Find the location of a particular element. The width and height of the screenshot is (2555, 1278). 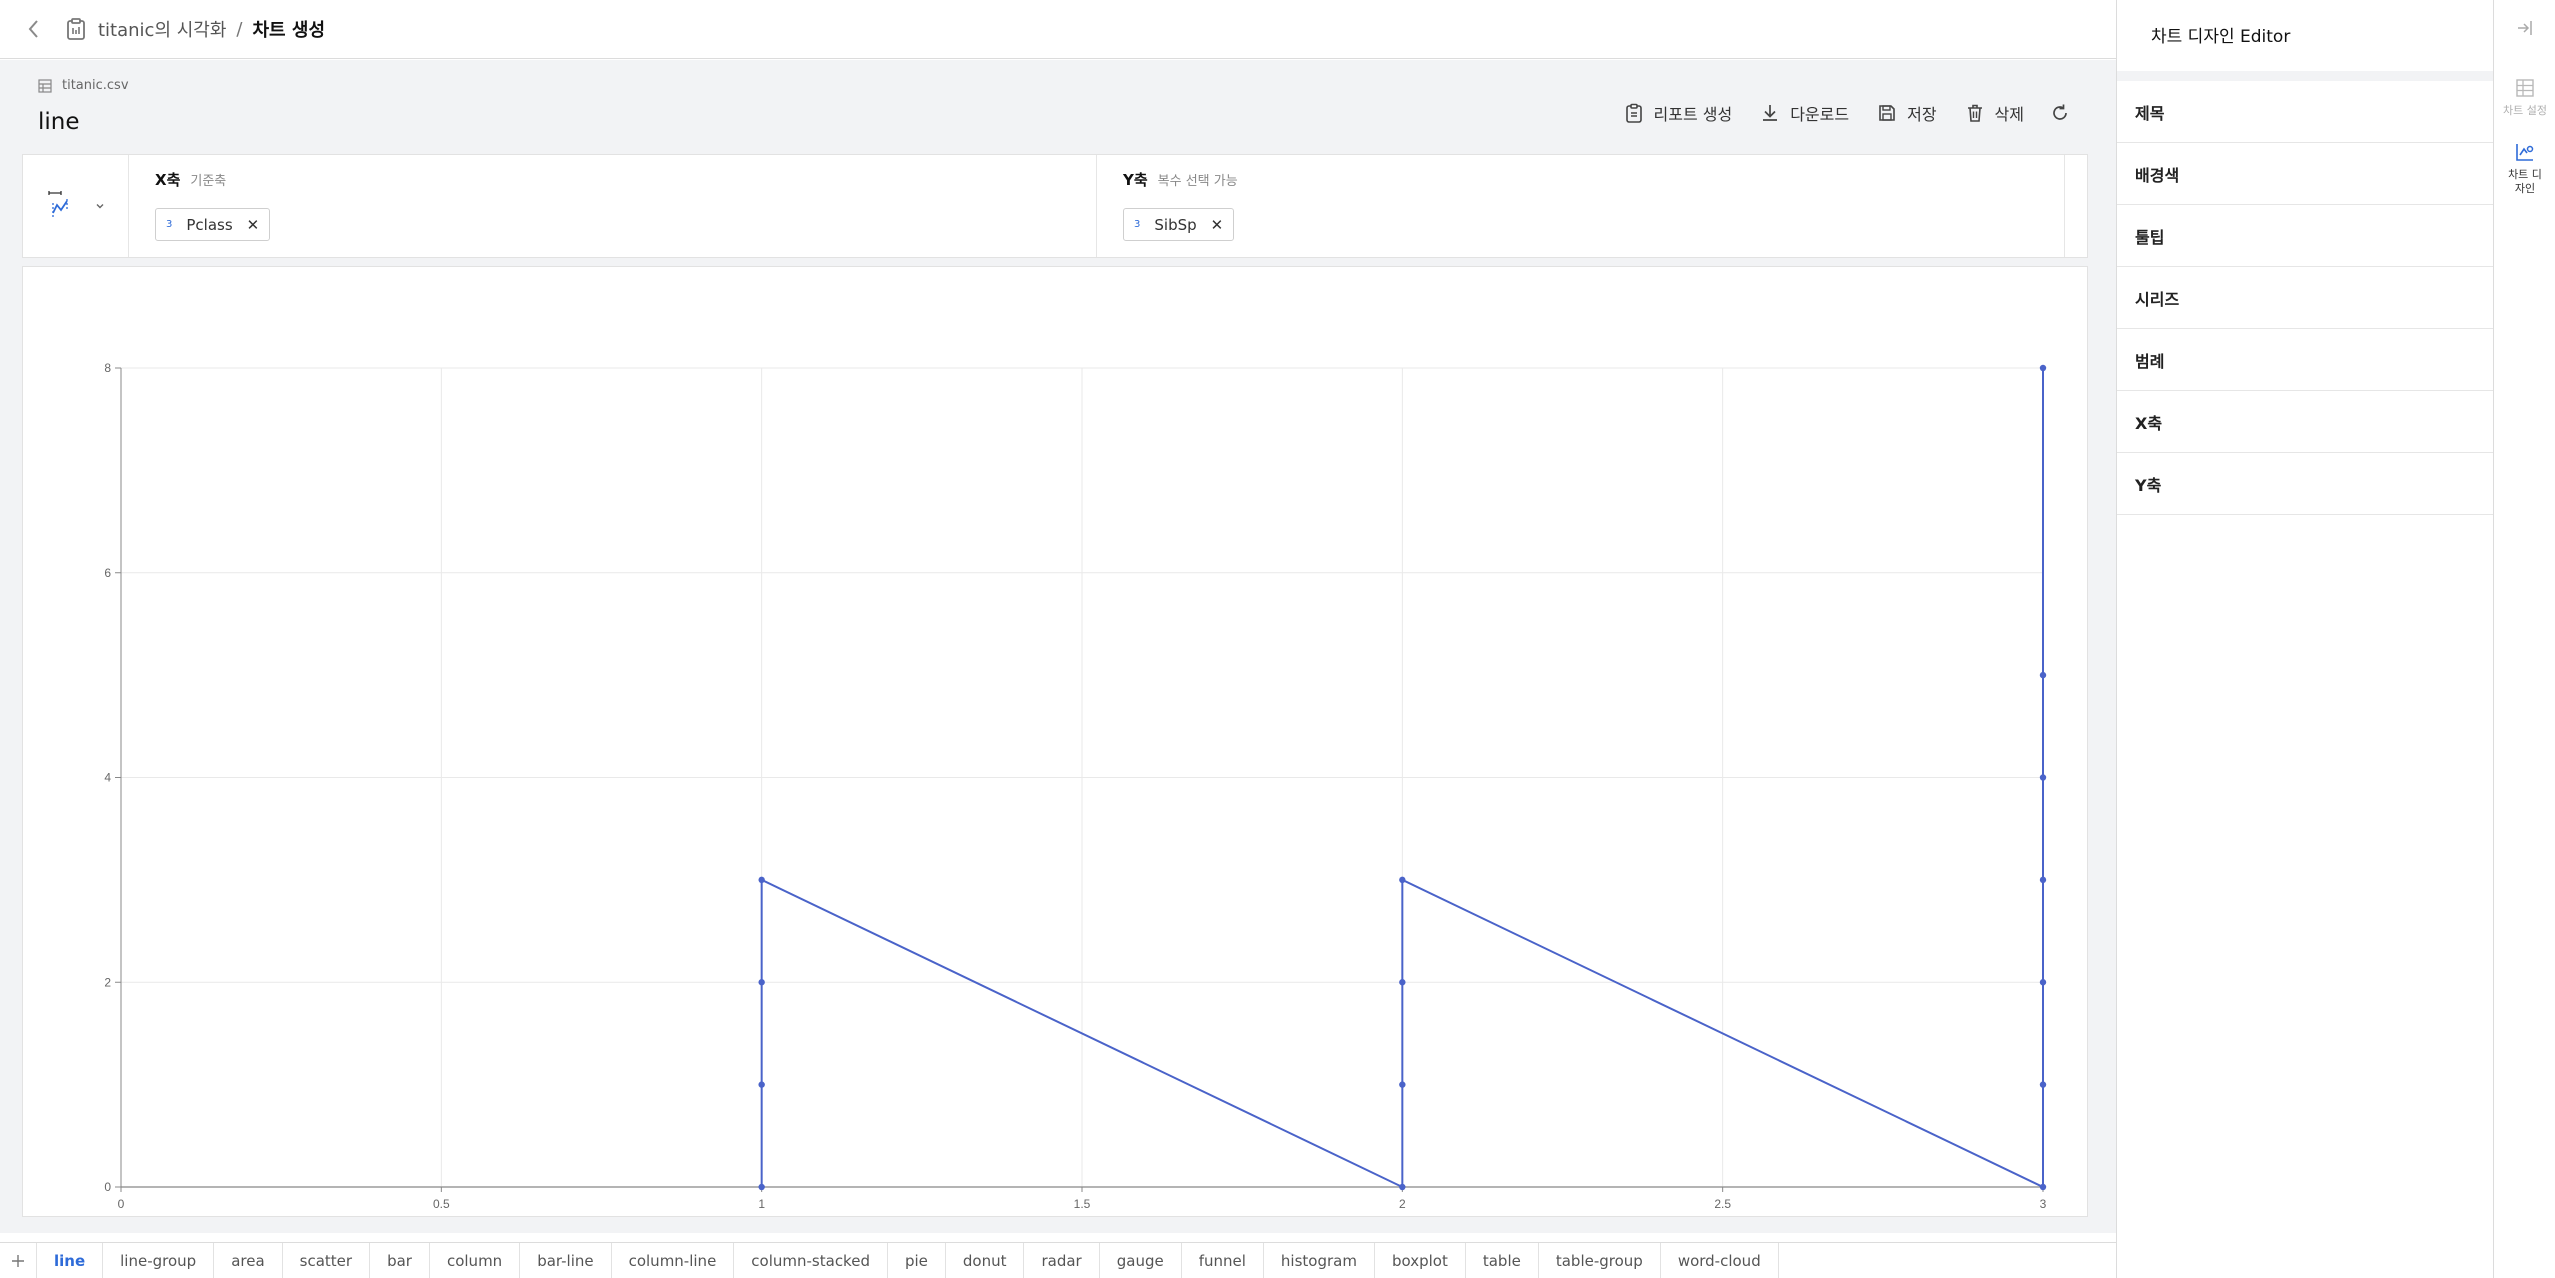

editor-section-5: 범례 is located at coordinates (2305, 360).